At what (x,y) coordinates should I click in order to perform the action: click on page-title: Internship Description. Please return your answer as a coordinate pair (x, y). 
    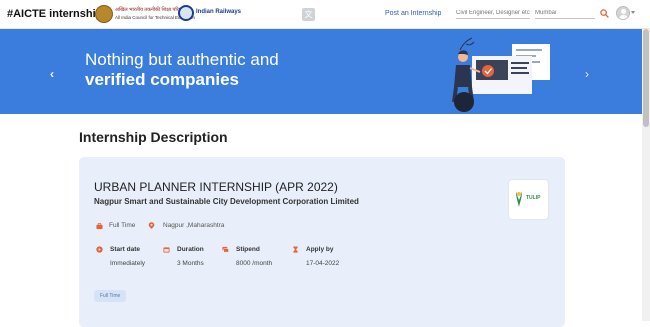
    Looking at the image, I should click on (153, 137).